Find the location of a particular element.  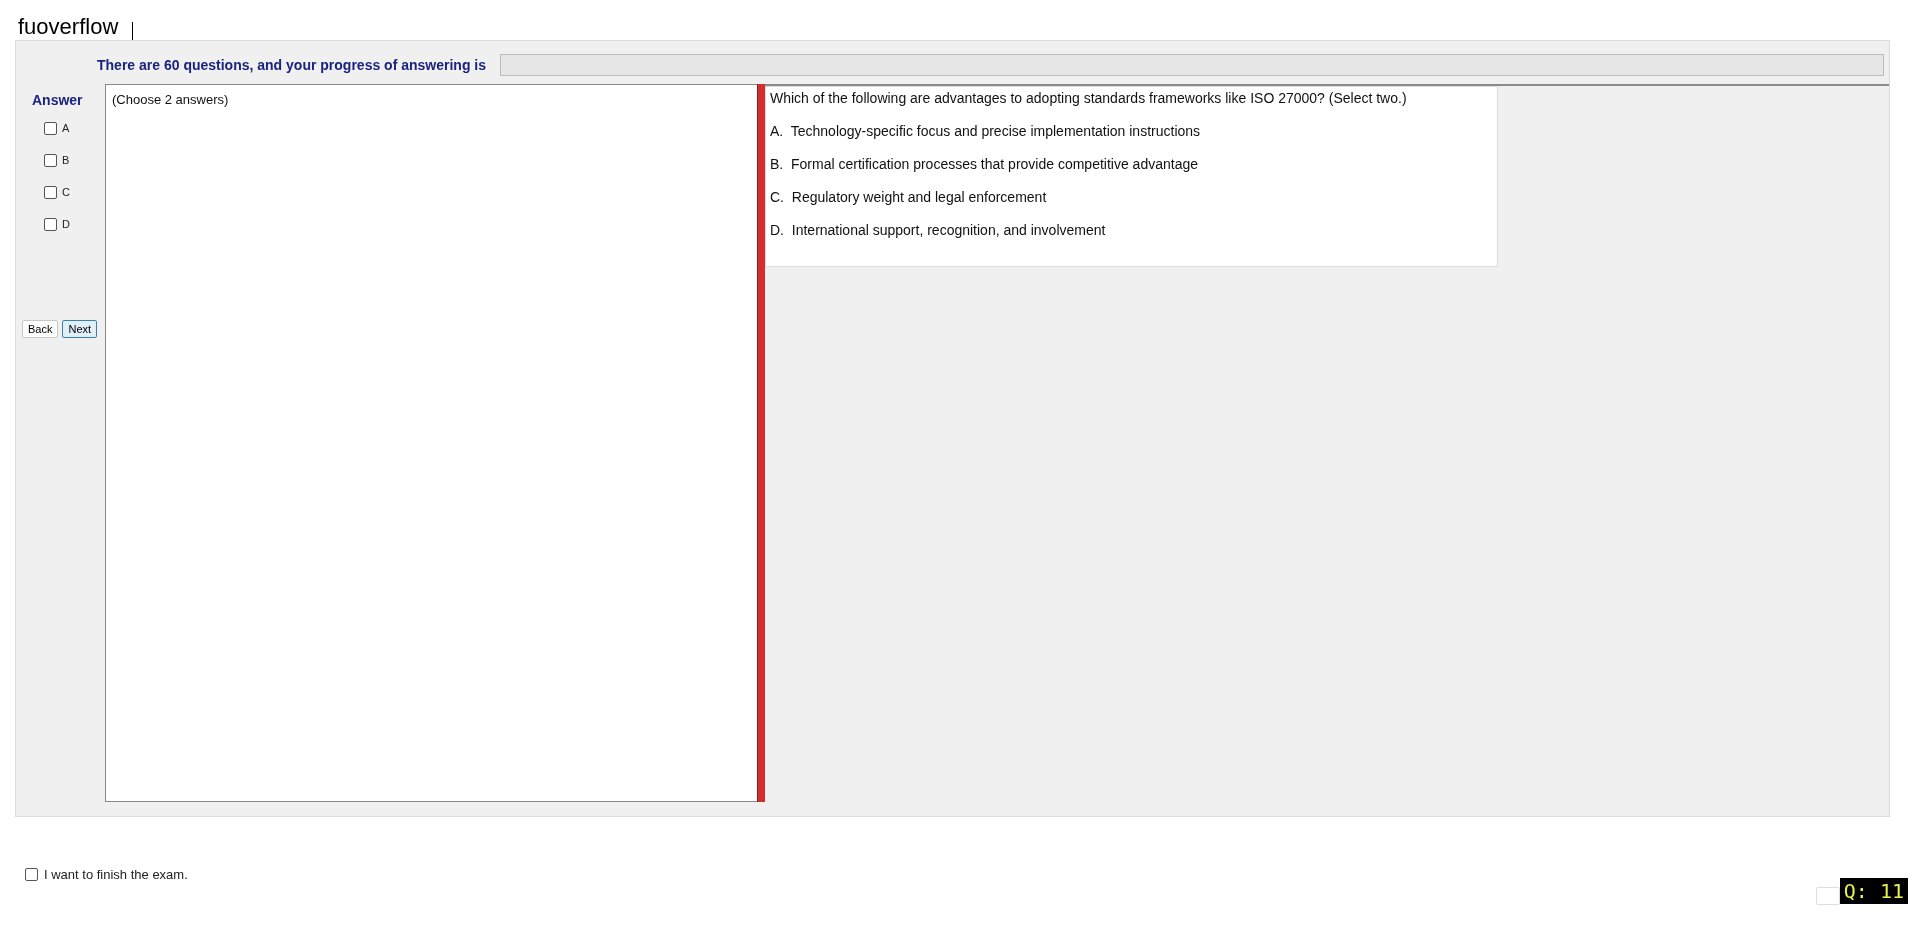

option-label: B is located at coordinates (66, 160).